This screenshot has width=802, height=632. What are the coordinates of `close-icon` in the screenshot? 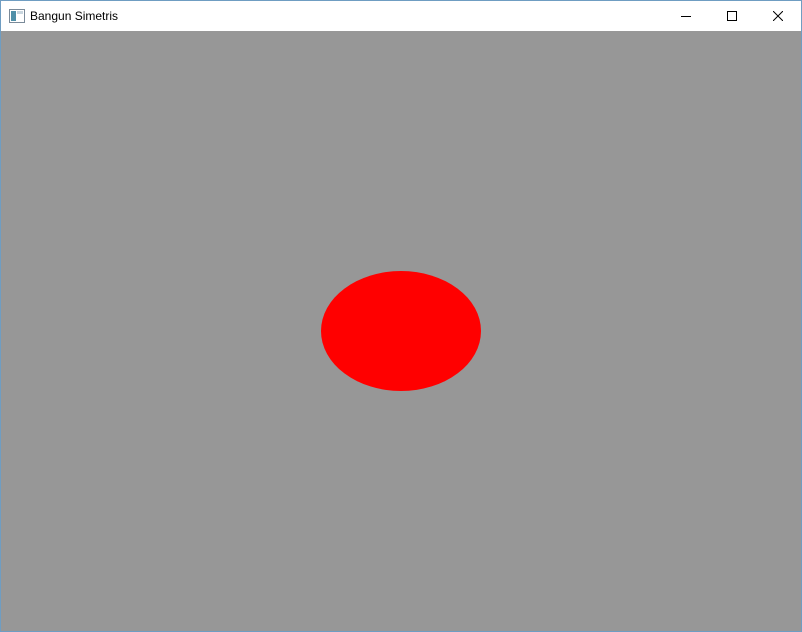 It's located at (778, 16).